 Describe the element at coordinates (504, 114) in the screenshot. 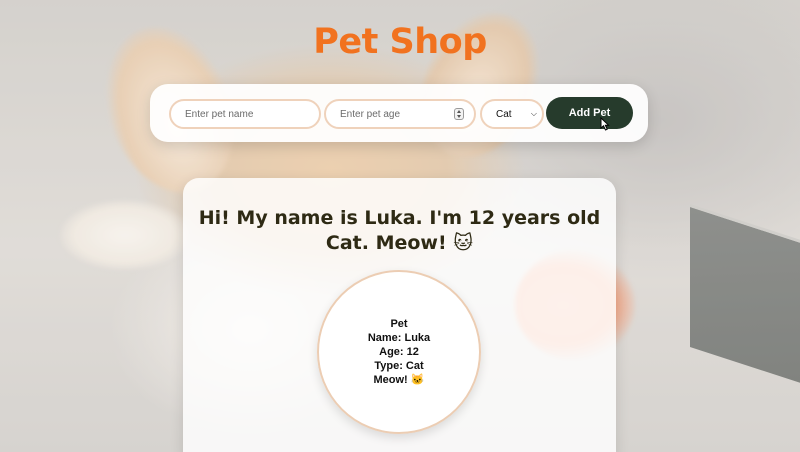

I see `pet-type-selected: Cat` at that location.